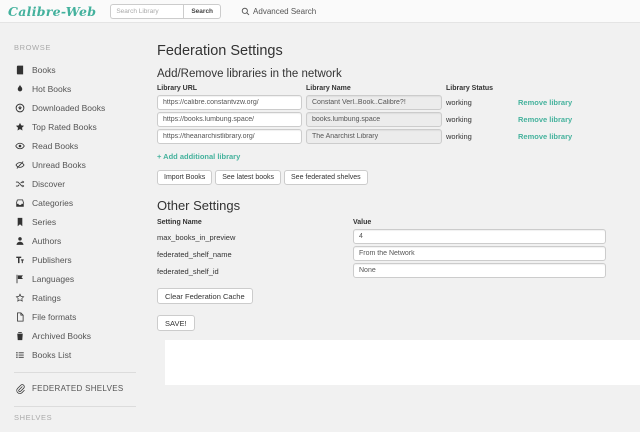 The height and width of the screenshot is (432, 640). I want to click on flag-icon, so click(19, 279).